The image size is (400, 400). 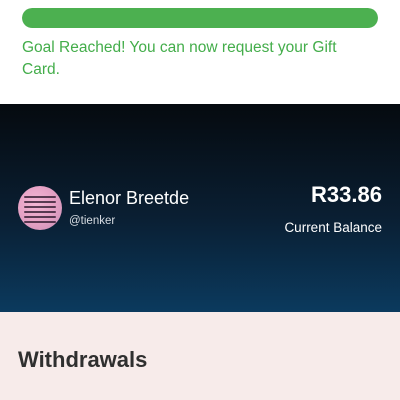 I want to click on user-name: Elenor Breetde, so click(x=129, y=198).